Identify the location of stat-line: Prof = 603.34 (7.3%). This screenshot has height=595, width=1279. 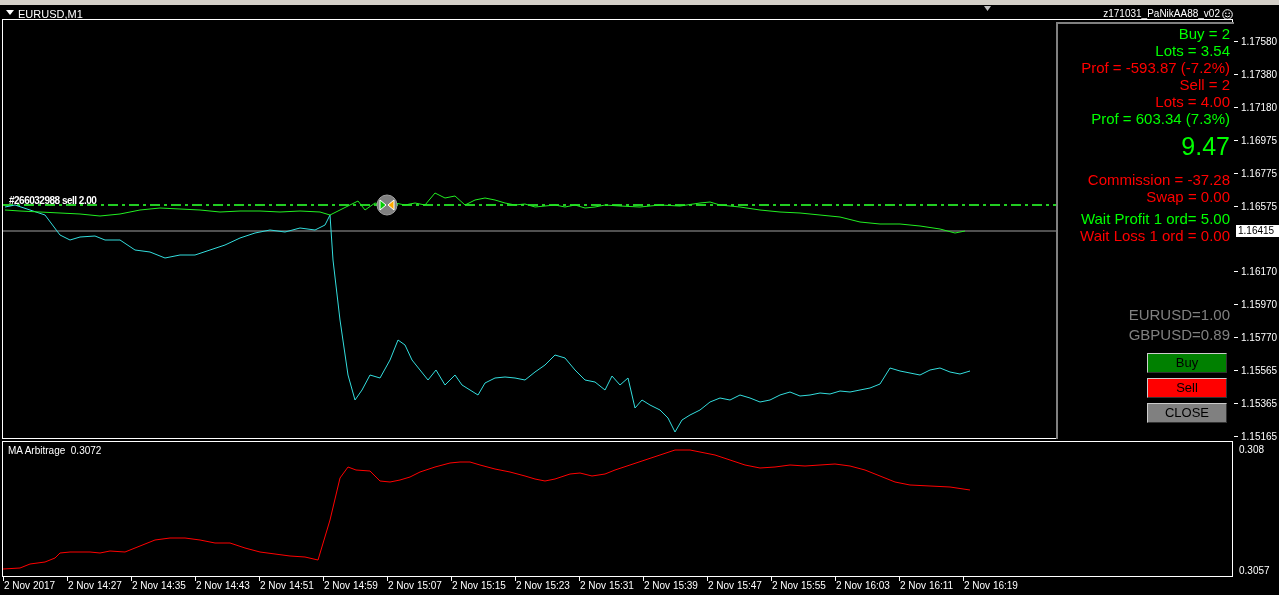
(1160, 117).